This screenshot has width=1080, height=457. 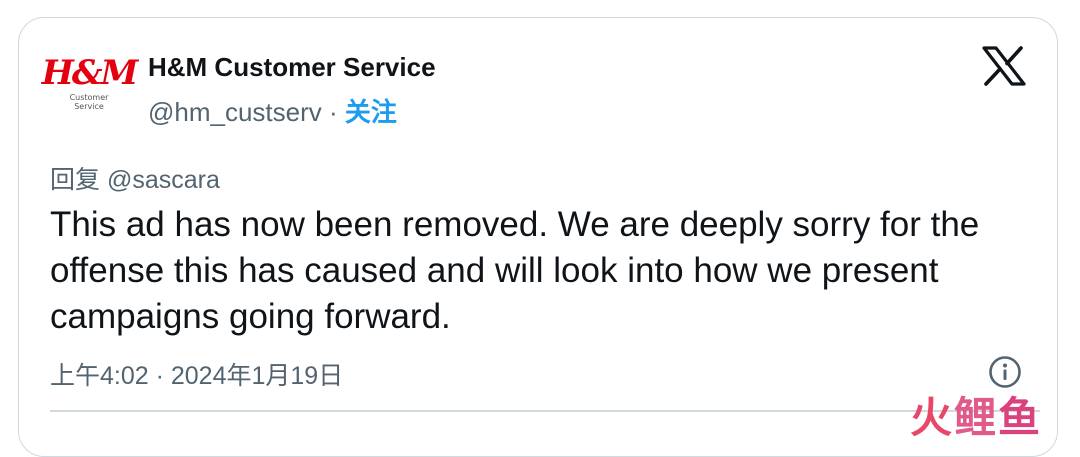 I want to click on tweet-timestamp: 上午4:02 · 2024年1月19日, so click(x=196, y=374).